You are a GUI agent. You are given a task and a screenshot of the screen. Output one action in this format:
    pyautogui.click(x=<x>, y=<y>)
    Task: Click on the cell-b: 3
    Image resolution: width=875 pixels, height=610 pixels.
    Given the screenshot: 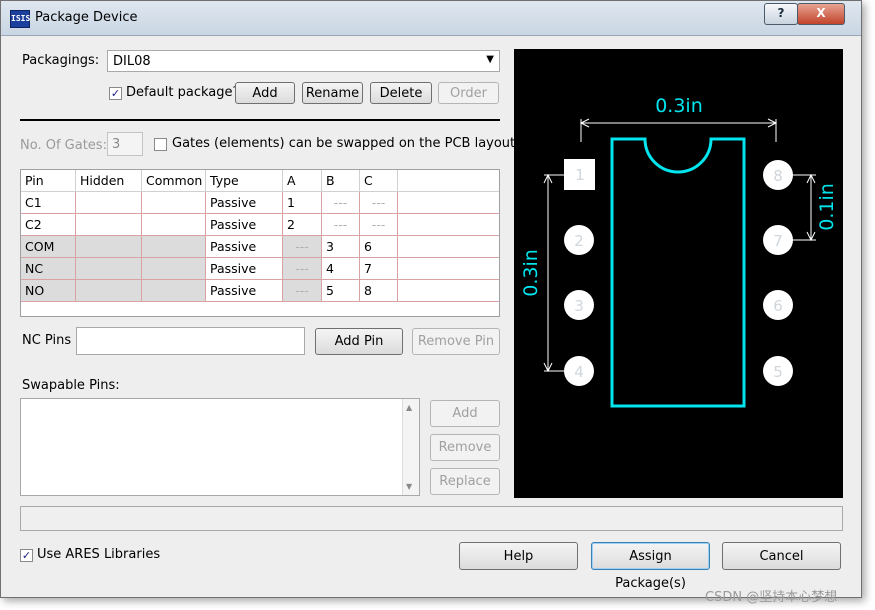 What is the action you would take?
    pyautogui.click(x=341, y=247)
    